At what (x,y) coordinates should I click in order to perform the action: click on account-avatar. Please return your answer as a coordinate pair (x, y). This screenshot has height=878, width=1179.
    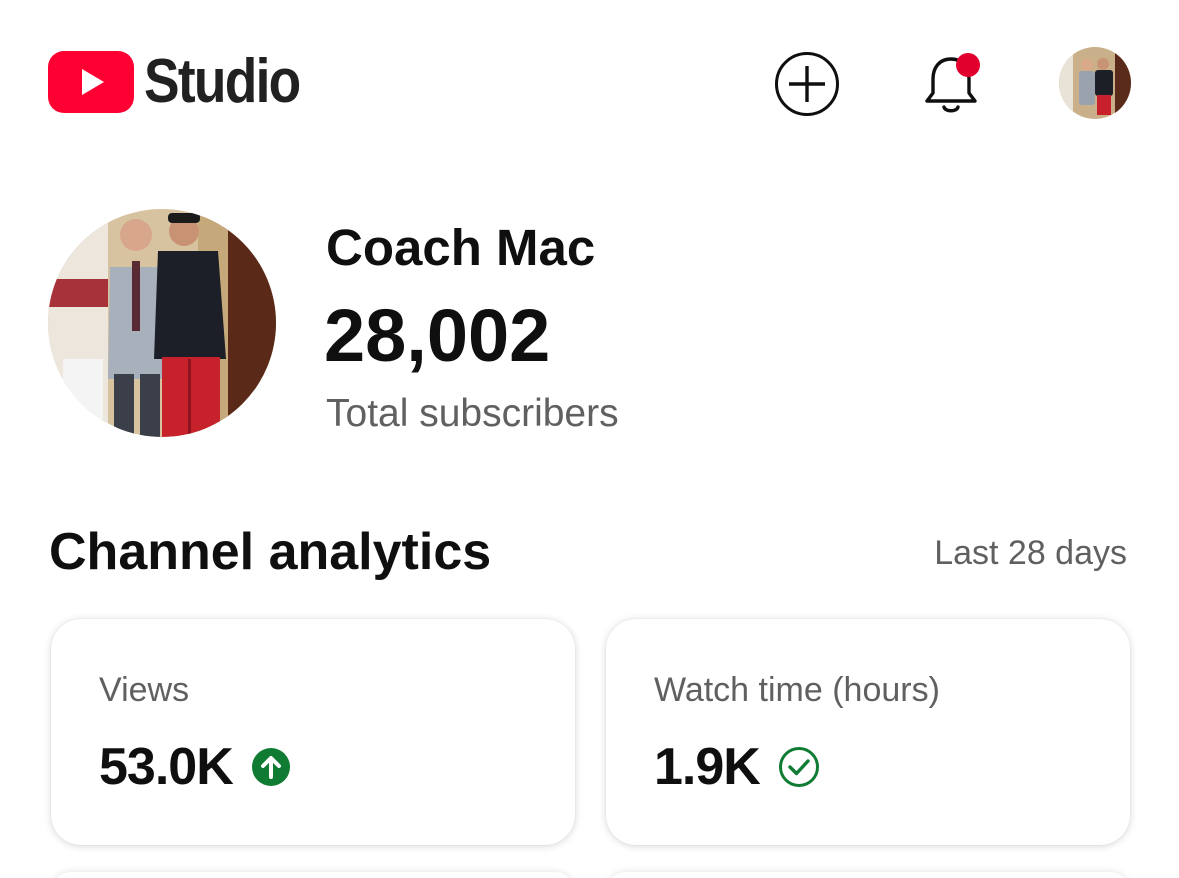
    Looking at the image, I should click on (1095, 83).